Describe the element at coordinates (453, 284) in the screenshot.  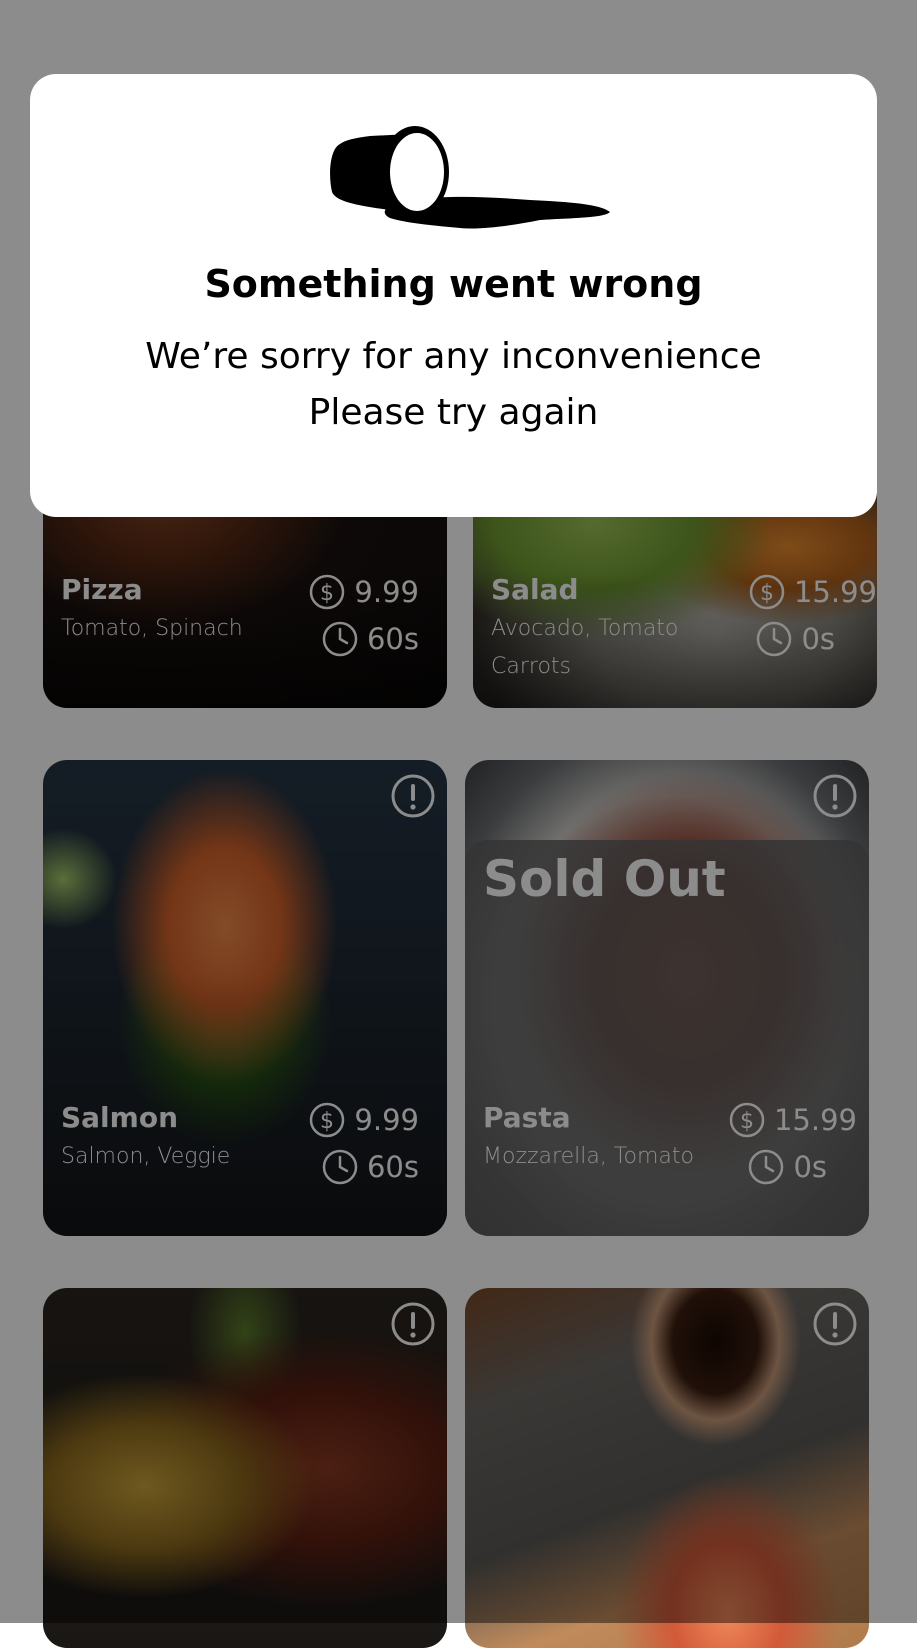
I see `dialog-title: Something went wrong` at that location.